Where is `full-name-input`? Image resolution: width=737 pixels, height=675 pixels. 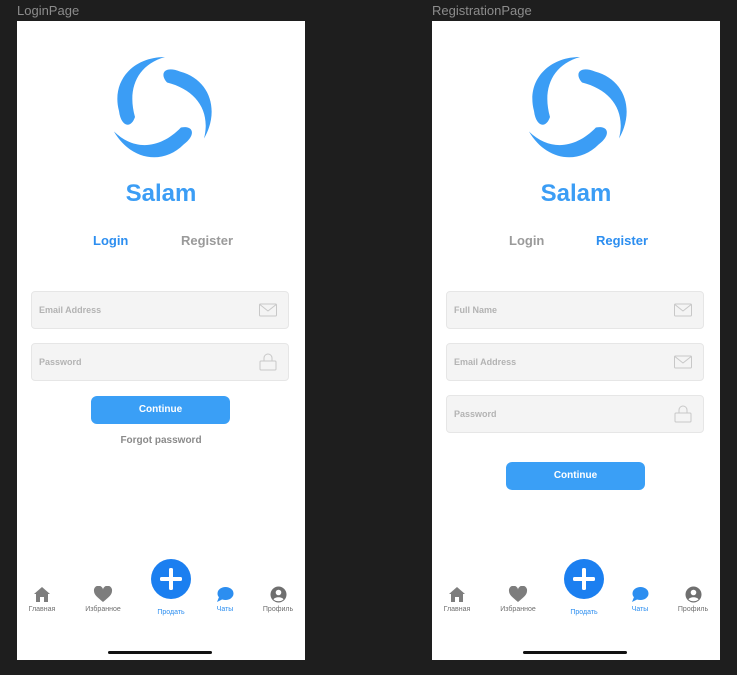
full-name-input is located at coordinates (560, 310).